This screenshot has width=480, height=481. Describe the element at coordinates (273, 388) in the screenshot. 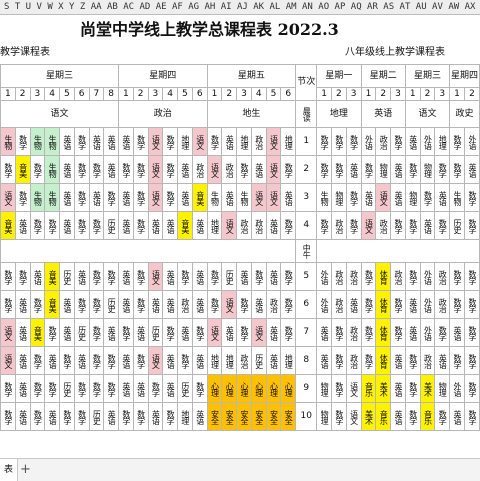

I see `class-cell: 心理` at that location.